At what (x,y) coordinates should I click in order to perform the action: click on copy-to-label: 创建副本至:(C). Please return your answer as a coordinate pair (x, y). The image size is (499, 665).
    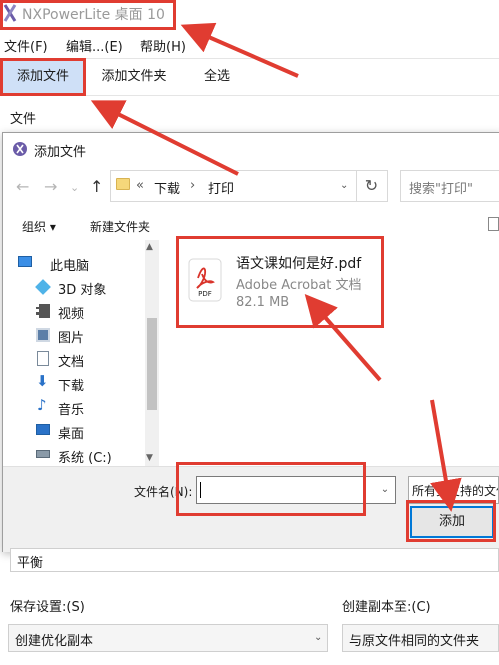
    Looking at the image, I should click on (386, 607).